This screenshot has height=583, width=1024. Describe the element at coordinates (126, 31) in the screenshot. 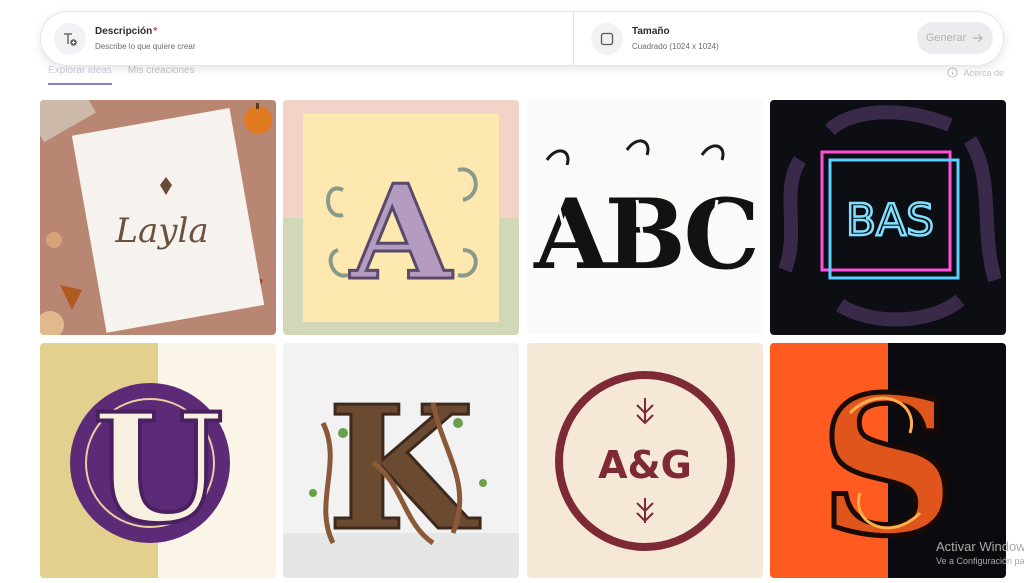

I see `description-label: Descripción*` at that location.